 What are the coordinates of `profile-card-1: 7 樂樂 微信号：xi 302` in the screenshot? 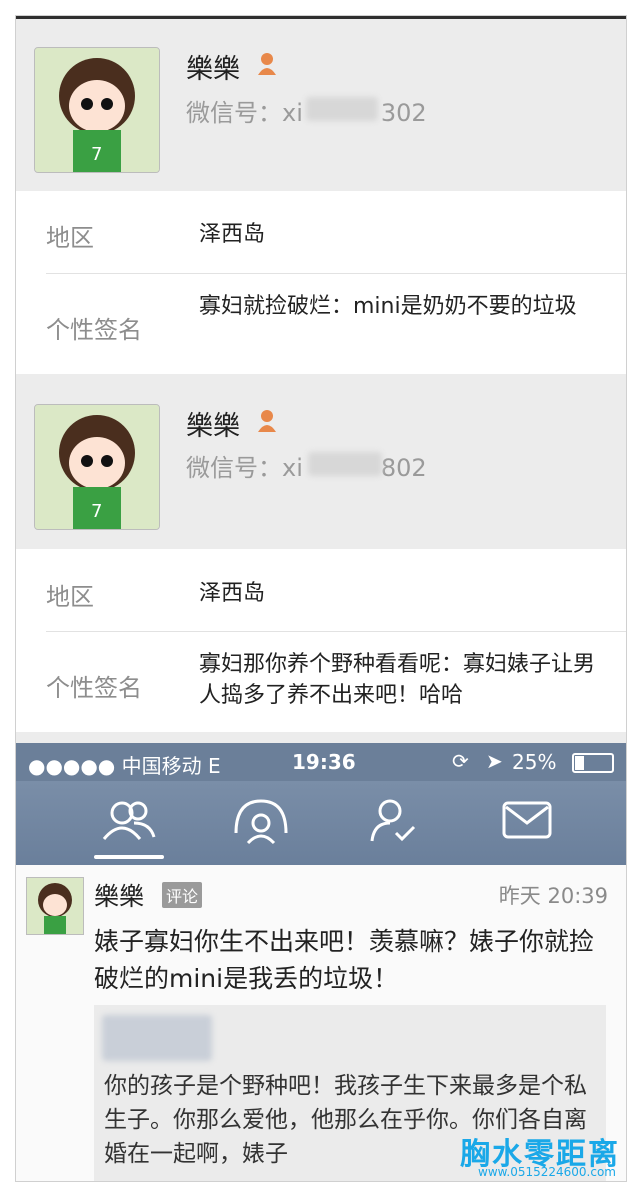 It's located at (321, 105).